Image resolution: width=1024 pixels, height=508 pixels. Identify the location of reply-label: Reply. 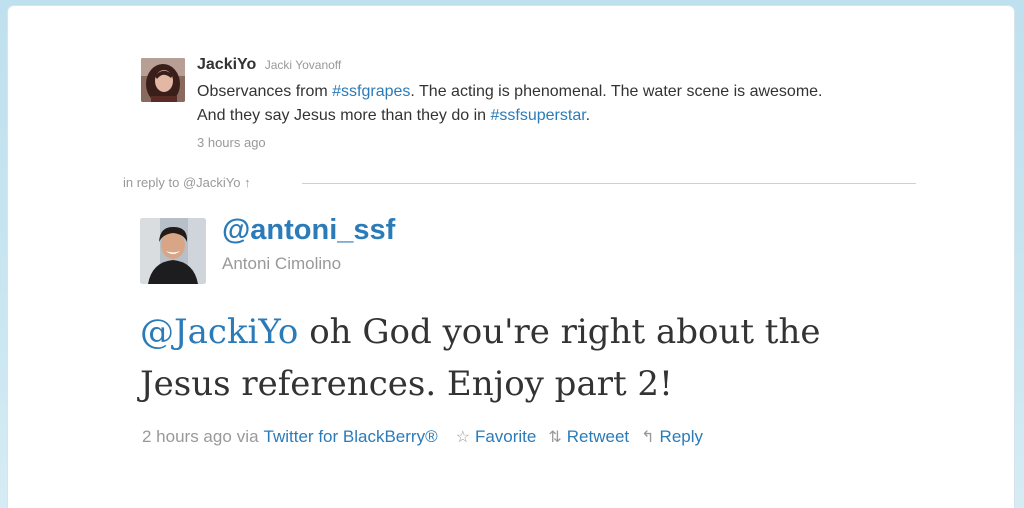
(681, 436).